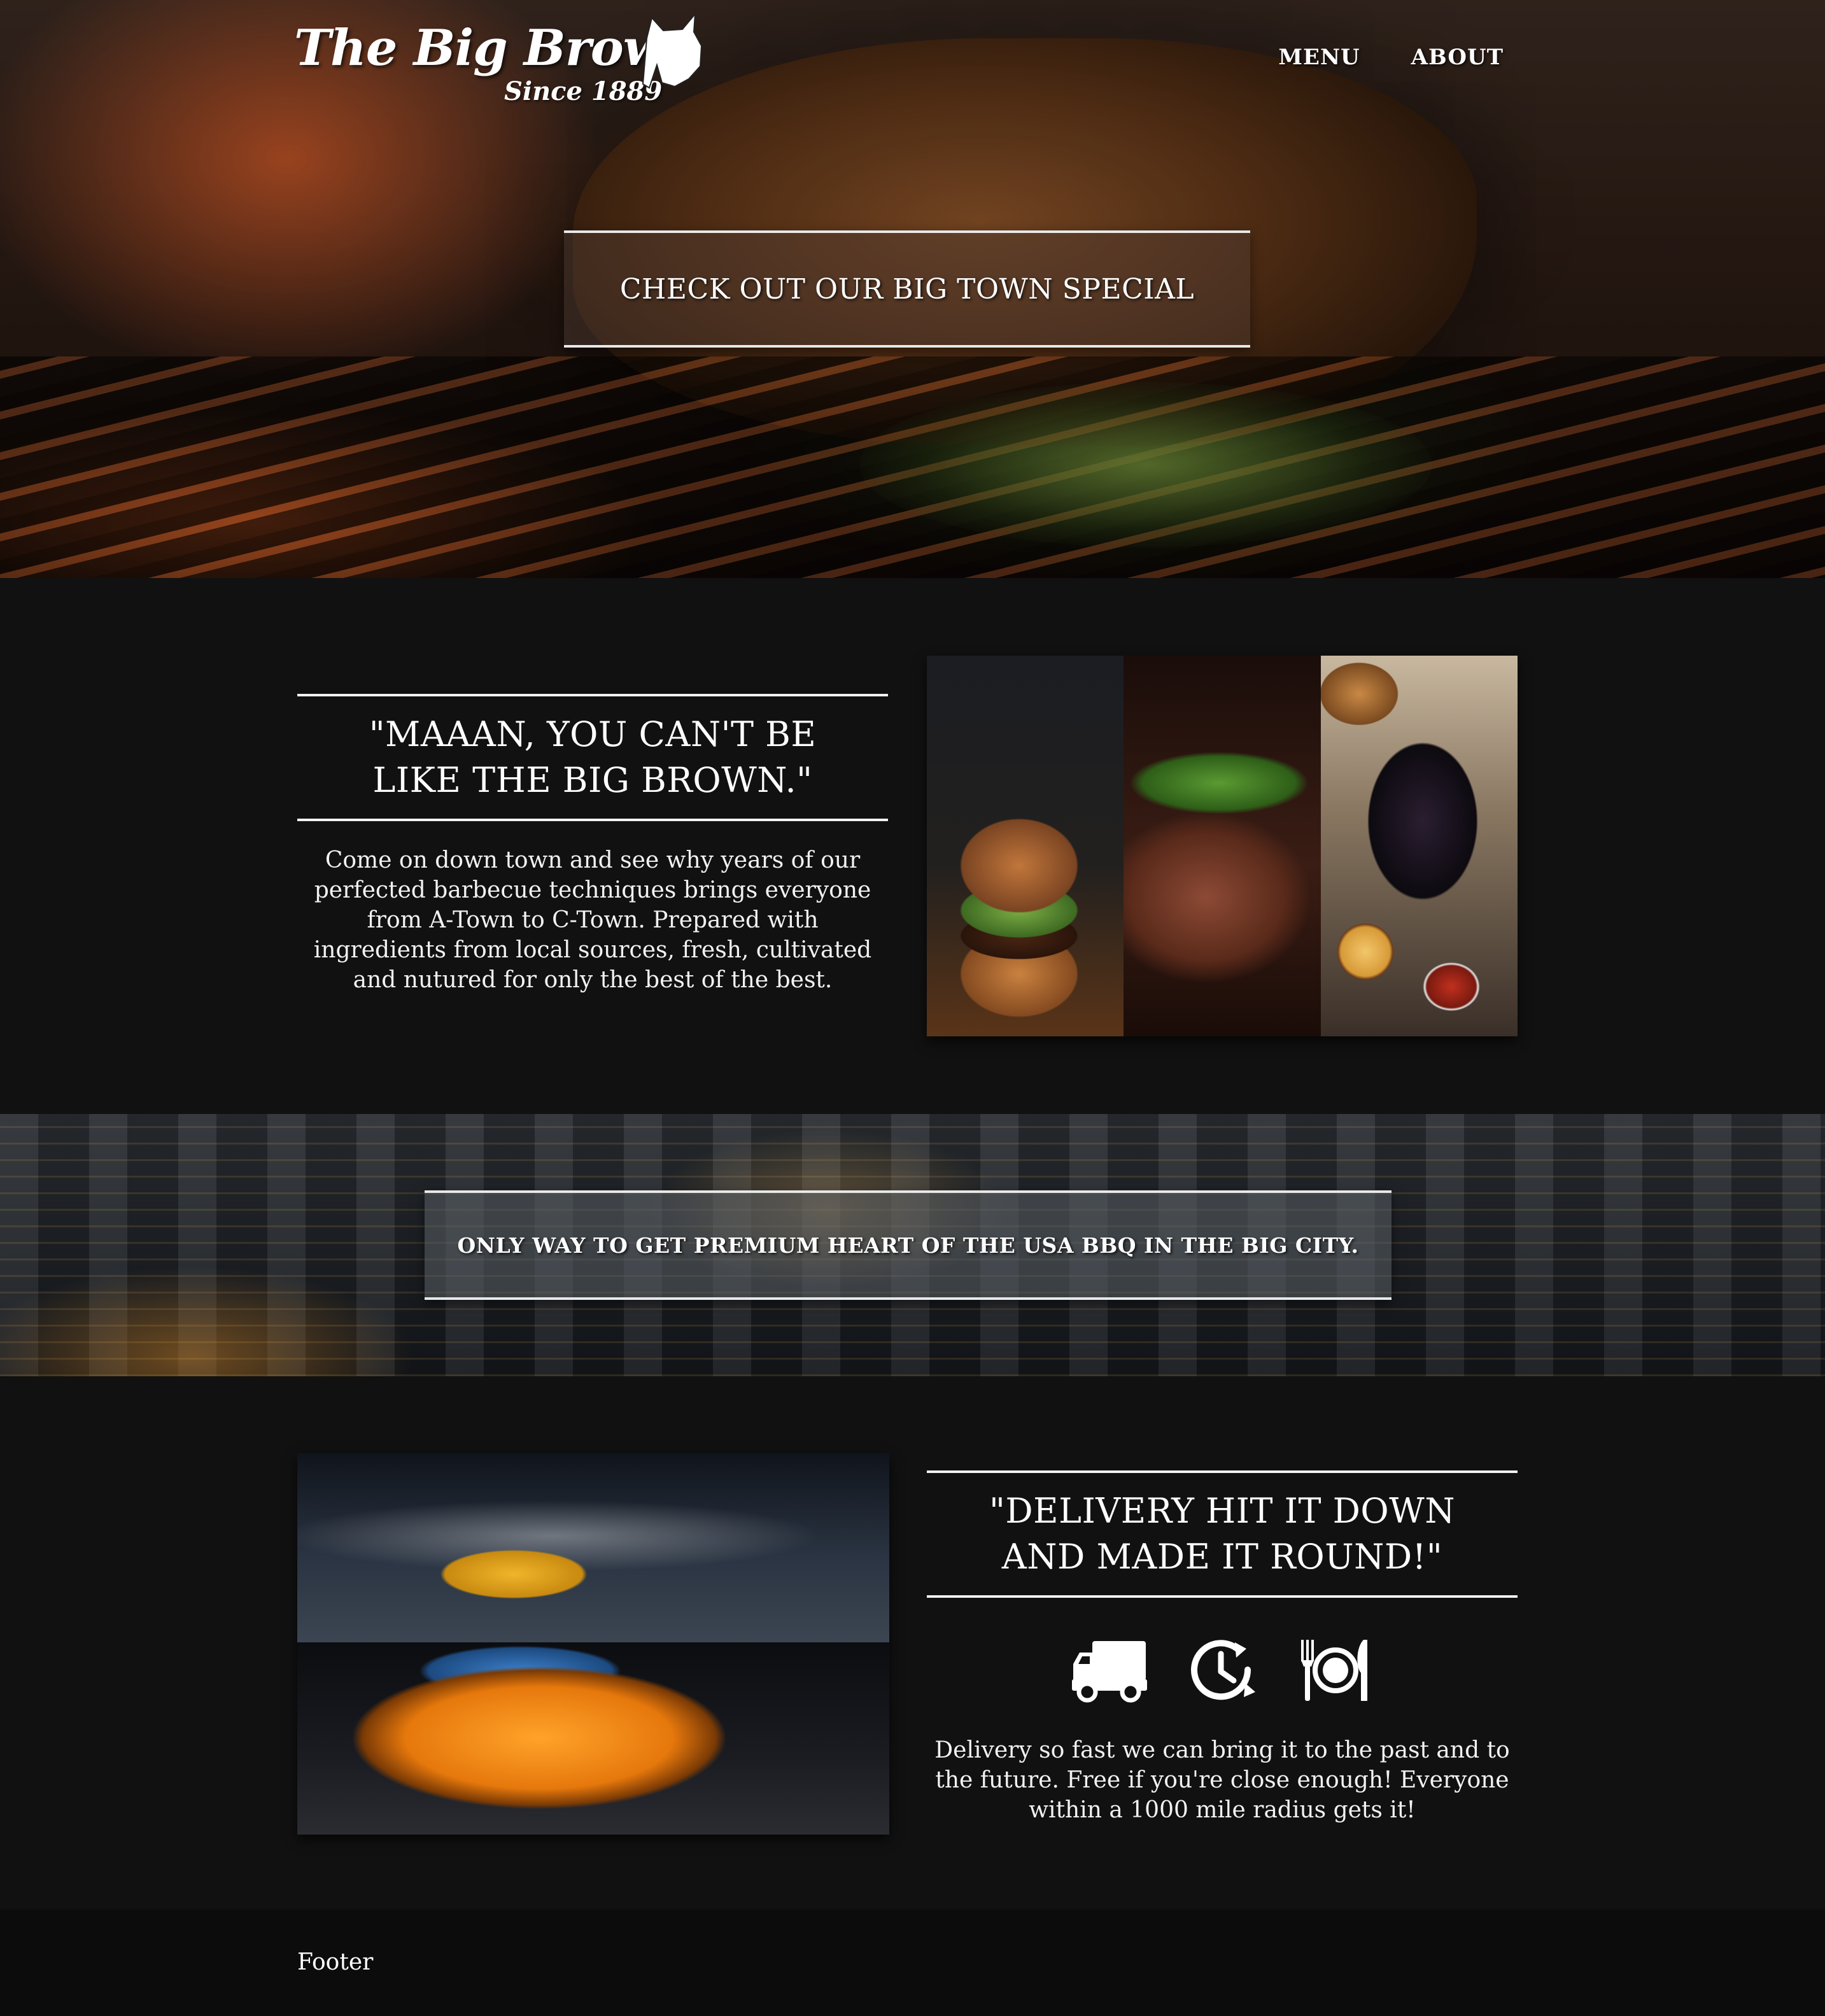  I want to click on nav-item-menu: MENU, so click(1319, 57).